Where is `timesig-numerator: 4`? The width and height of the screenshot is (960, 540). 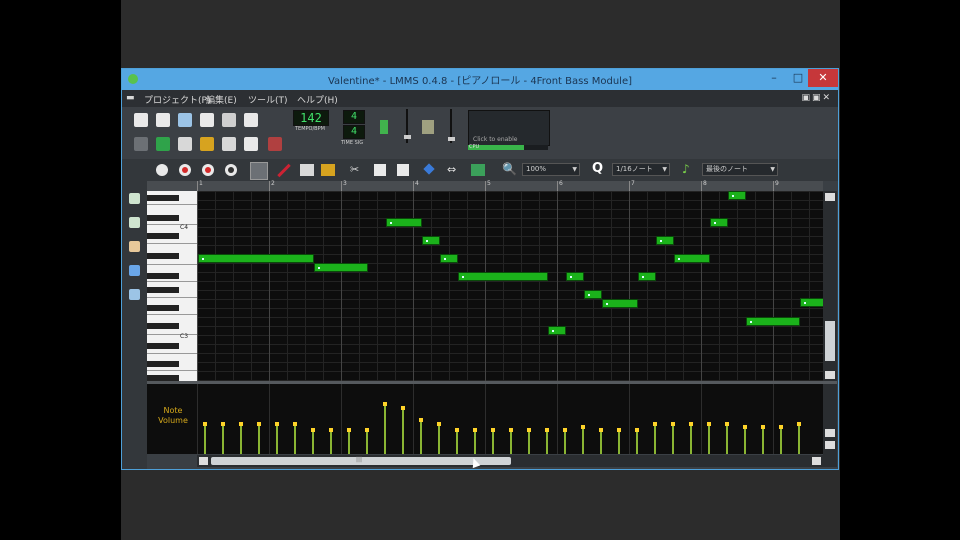 timesig-numerator: 4 is located at coordinates (354, 117).